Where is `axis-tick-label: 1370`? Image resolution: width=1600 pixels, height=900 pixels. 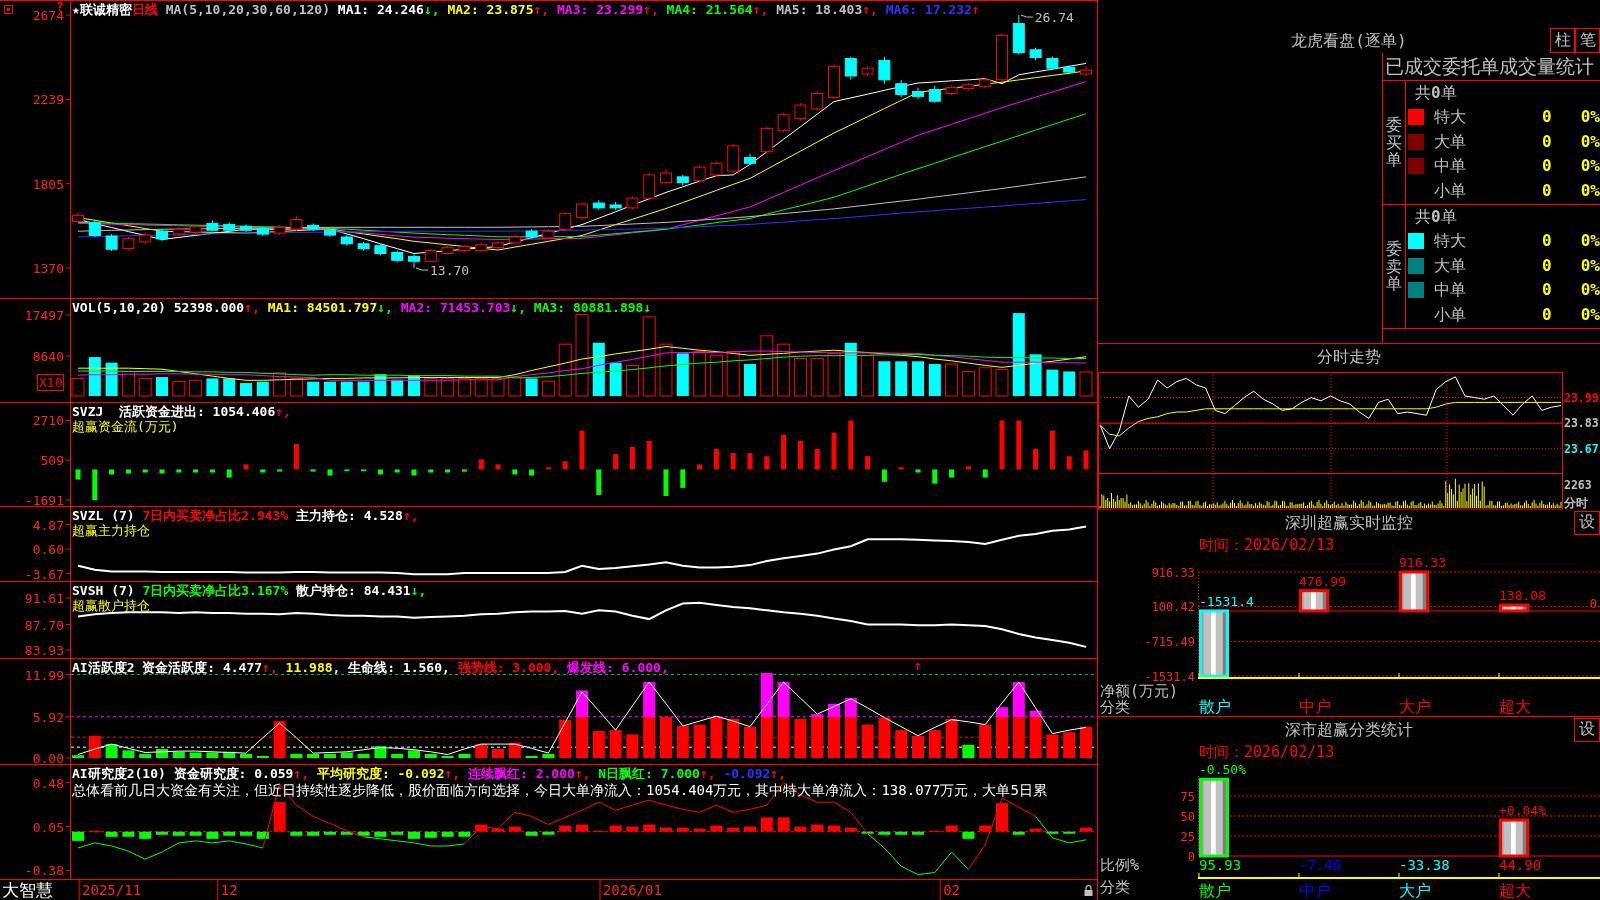 axis-tick-label: 1370 is located at coordinates (48, 269).